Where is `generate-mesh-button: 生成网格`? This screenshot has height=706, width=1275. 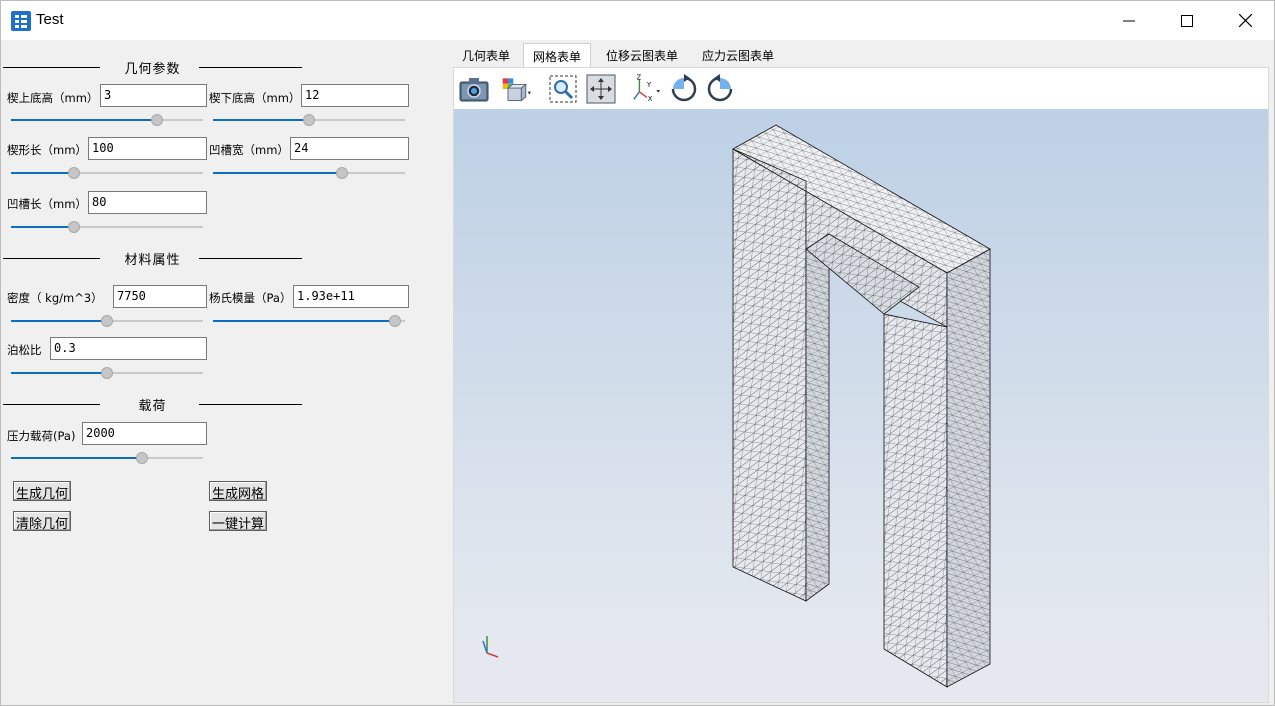 generate-mesh-button: 生成网格 is located at coordinates (238, 491).